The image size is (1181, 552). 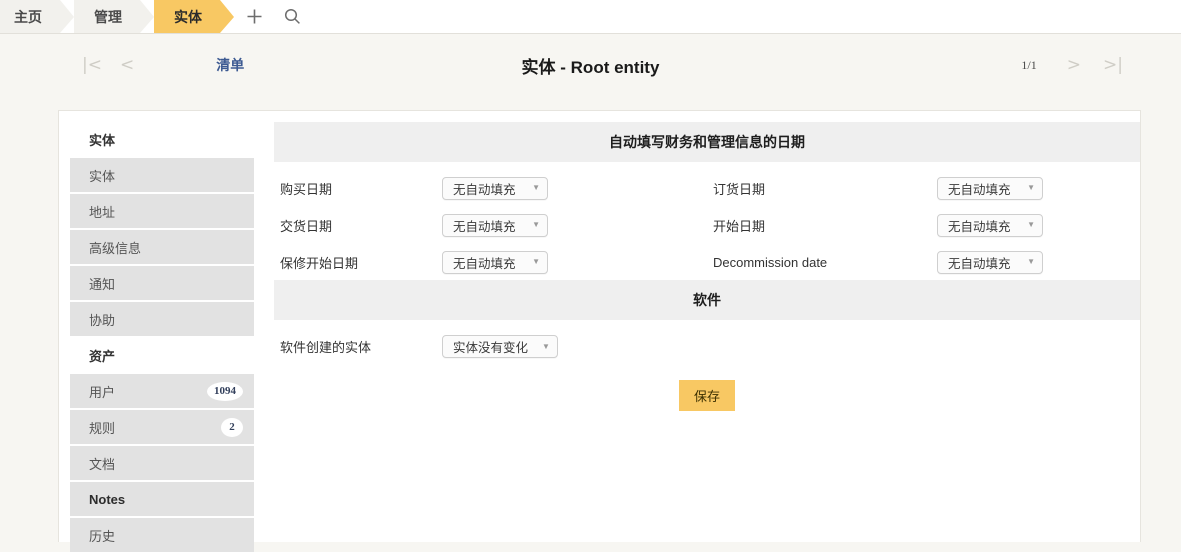 I want to click on order-date-dropdown: 无自动填充 ▼, so click(x=990, y=188).